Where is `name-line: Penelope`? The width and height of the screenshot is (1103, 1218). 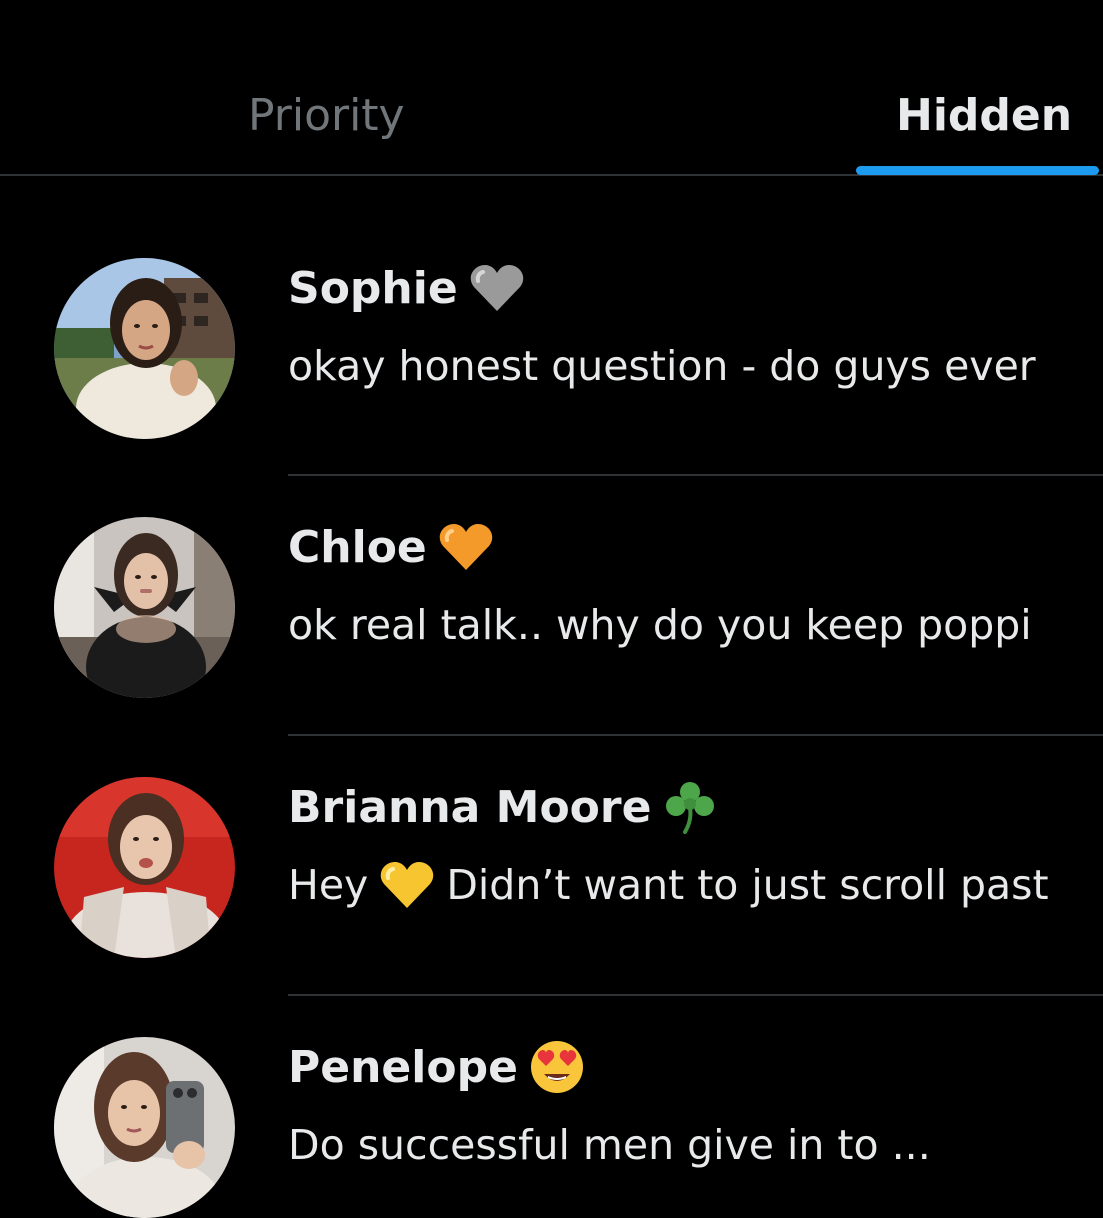
name-line: Penelope is located at coordinates (437, 1067).